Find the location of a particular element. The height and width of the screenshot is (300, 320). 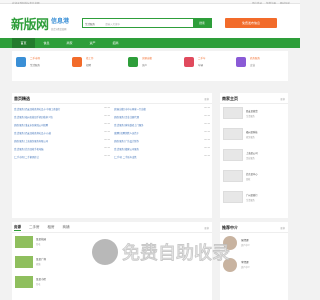

category-item: 二手市场 生活服务 is located at coordinates (41, 66).